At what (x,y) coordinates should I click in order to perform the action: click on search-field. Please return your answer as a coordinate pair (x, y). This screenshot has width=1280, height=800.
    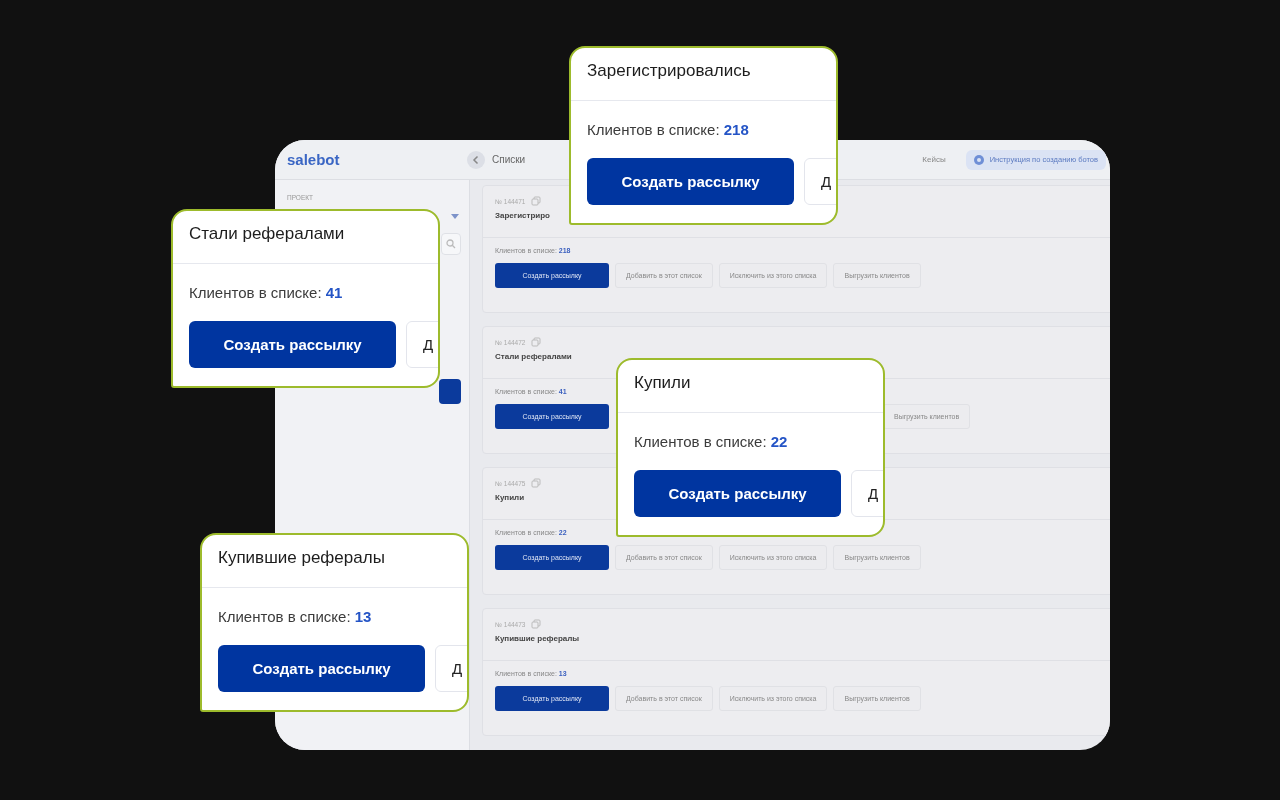
    Looking at the image, I should click on (451, 244).